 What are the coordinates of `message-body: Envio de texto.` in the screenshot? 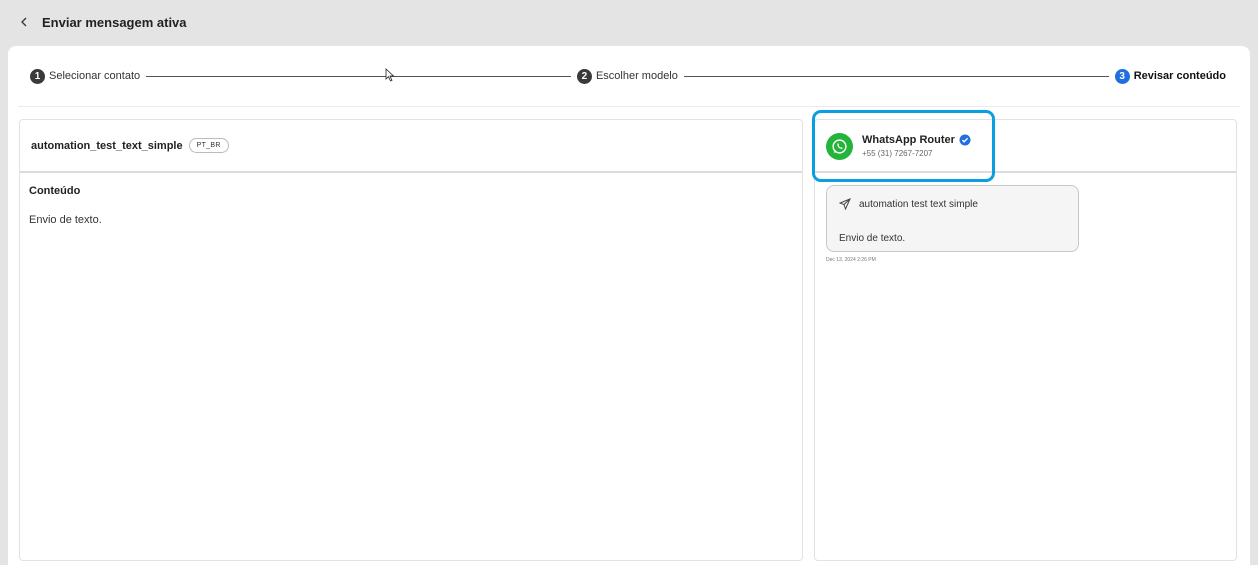 It's located at (872, 238).